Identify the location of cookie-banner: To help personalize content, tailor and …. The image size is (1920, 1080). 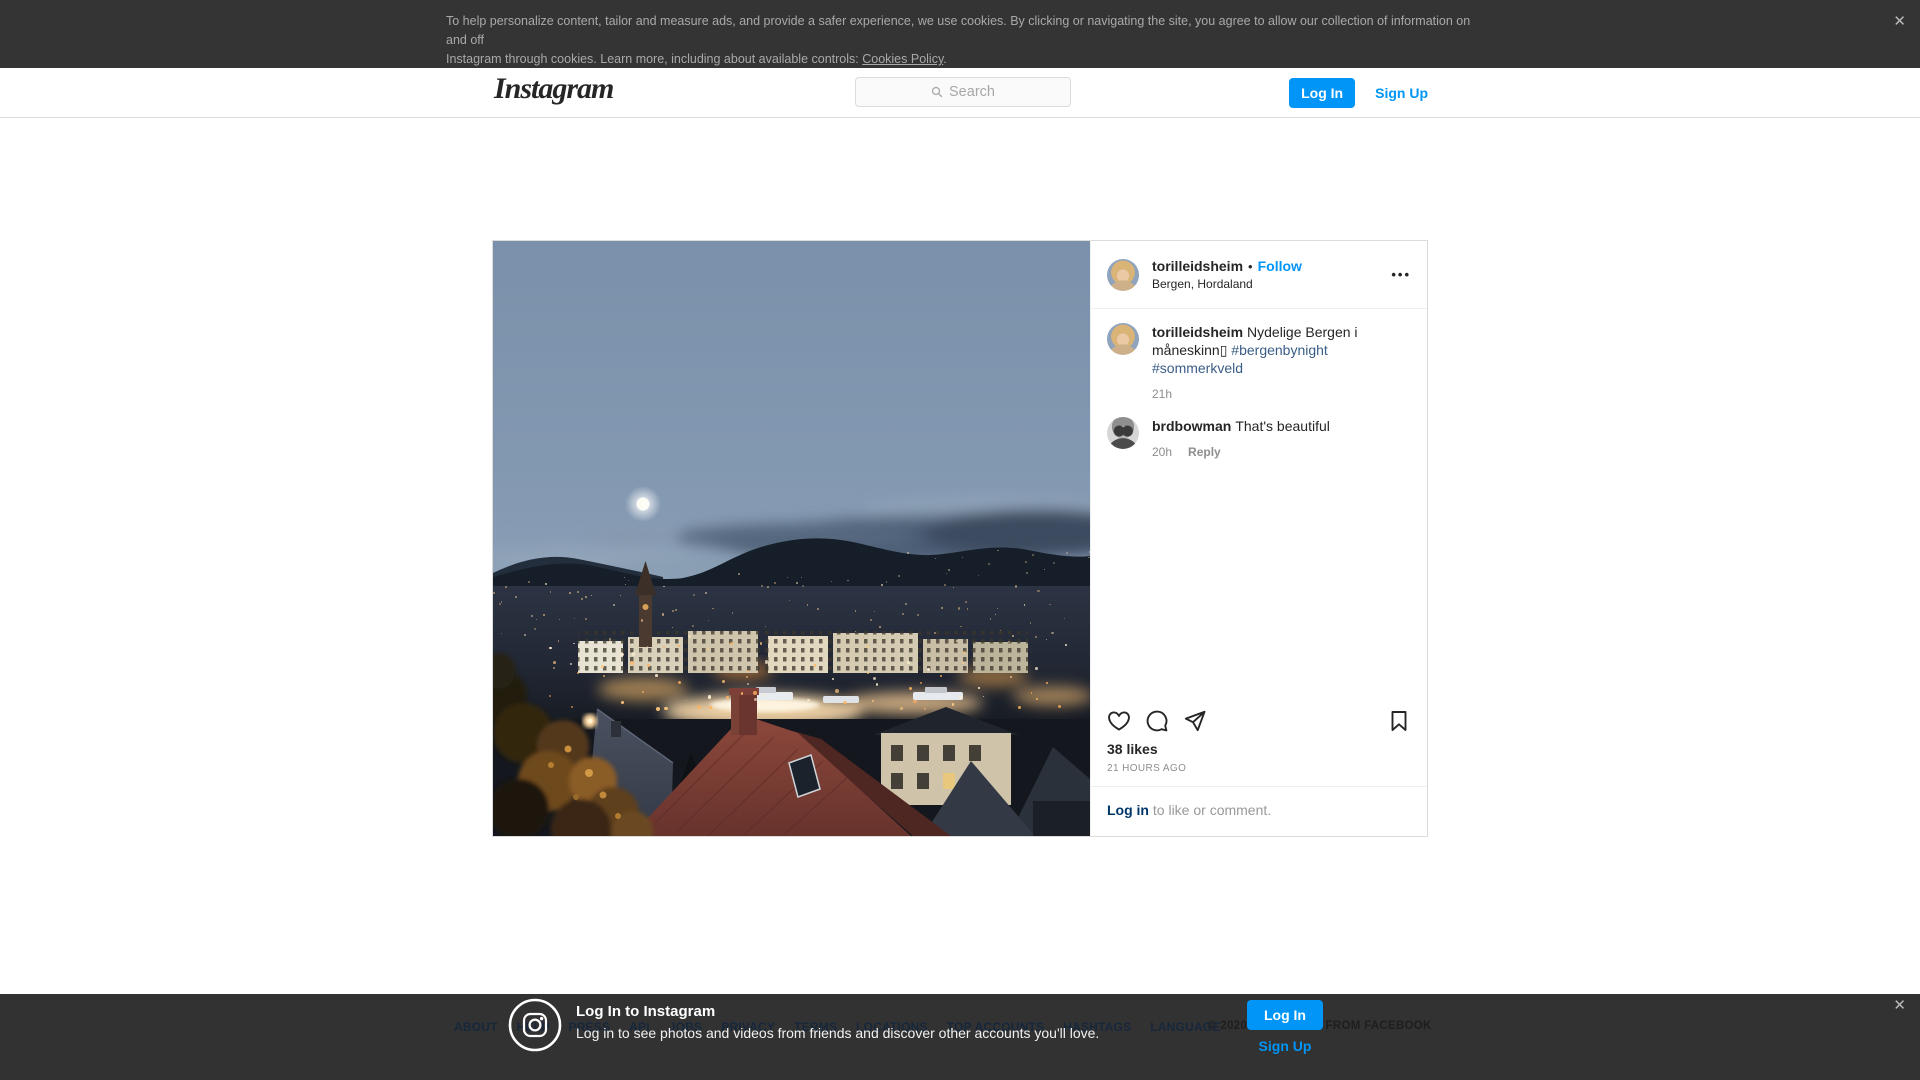
(960, 34).